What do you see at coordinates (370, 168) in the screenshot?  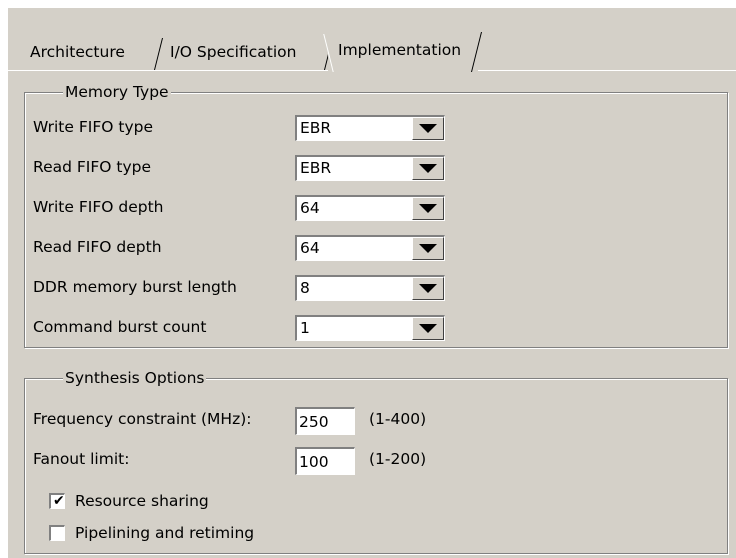 I see `read-fifo-type-select: EBR` at bounding box center [370, 168].